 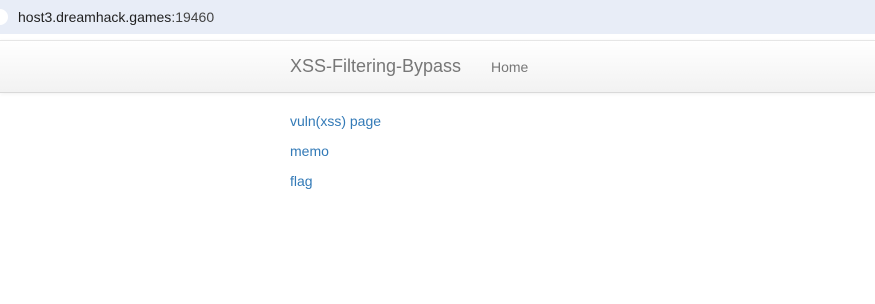 I want to click on navbar-brand: XSS-Filtering-Bypass, so click(x=375, y=66).